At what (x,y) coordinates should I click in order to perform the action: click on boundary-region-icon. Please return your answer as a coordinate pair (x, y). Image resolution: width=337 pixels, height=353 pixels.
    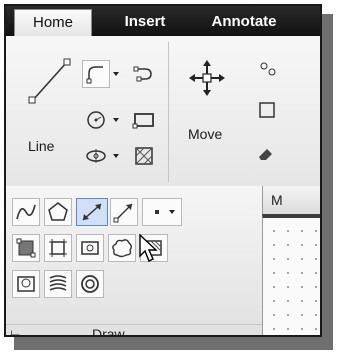
    Looking at the image, I should click on (26, 284).